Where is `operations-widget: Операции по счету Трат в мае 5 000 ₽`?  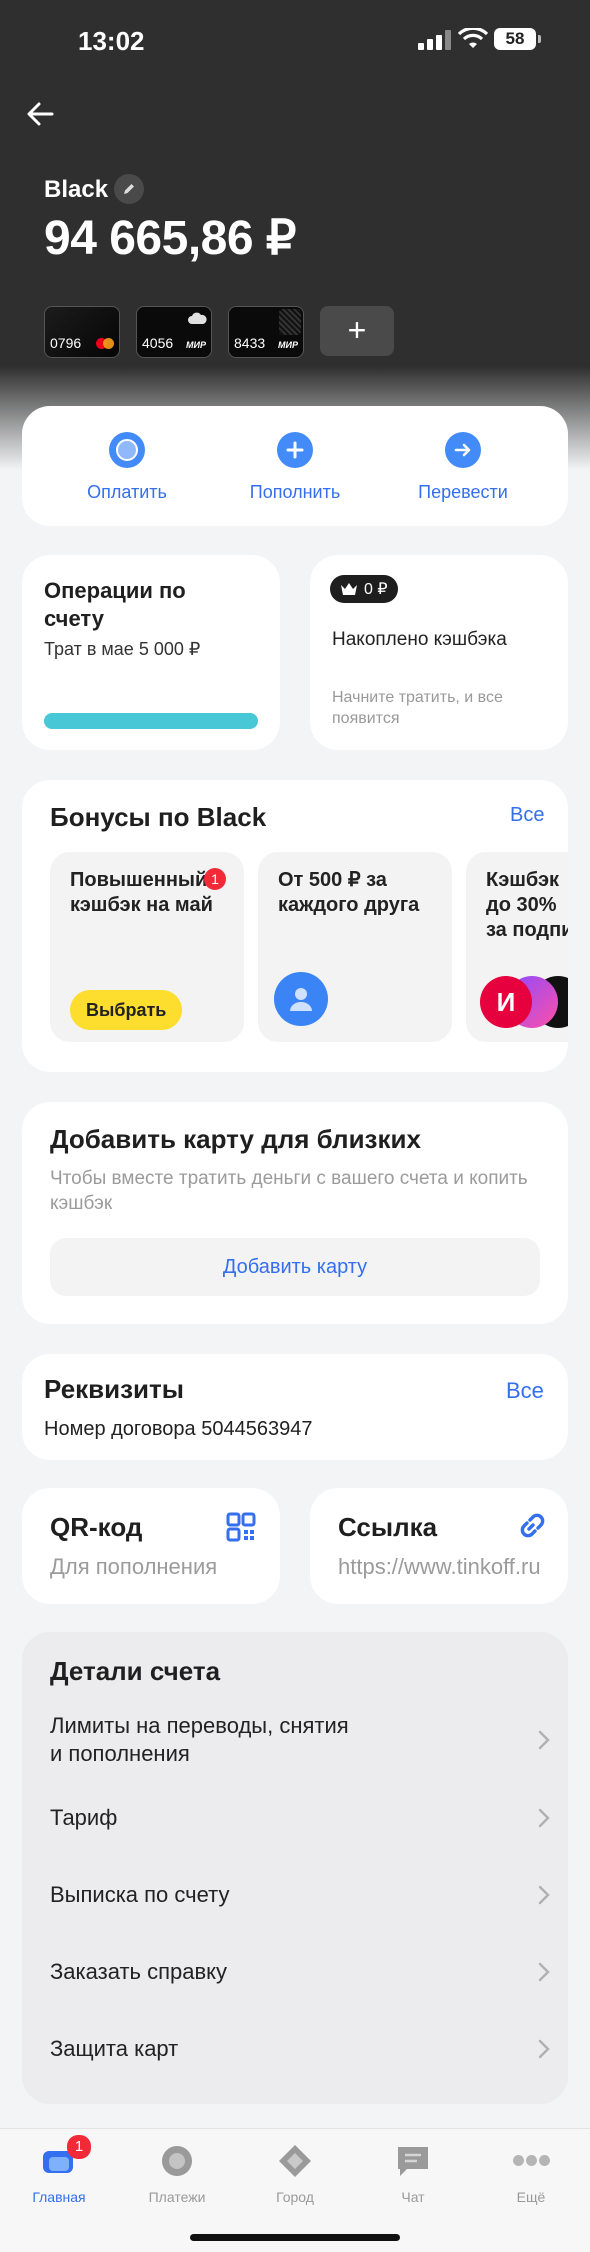 operations-widget: Операции по счету Трат в мае 5 000 ₽ is located at coordinates (151, 652).